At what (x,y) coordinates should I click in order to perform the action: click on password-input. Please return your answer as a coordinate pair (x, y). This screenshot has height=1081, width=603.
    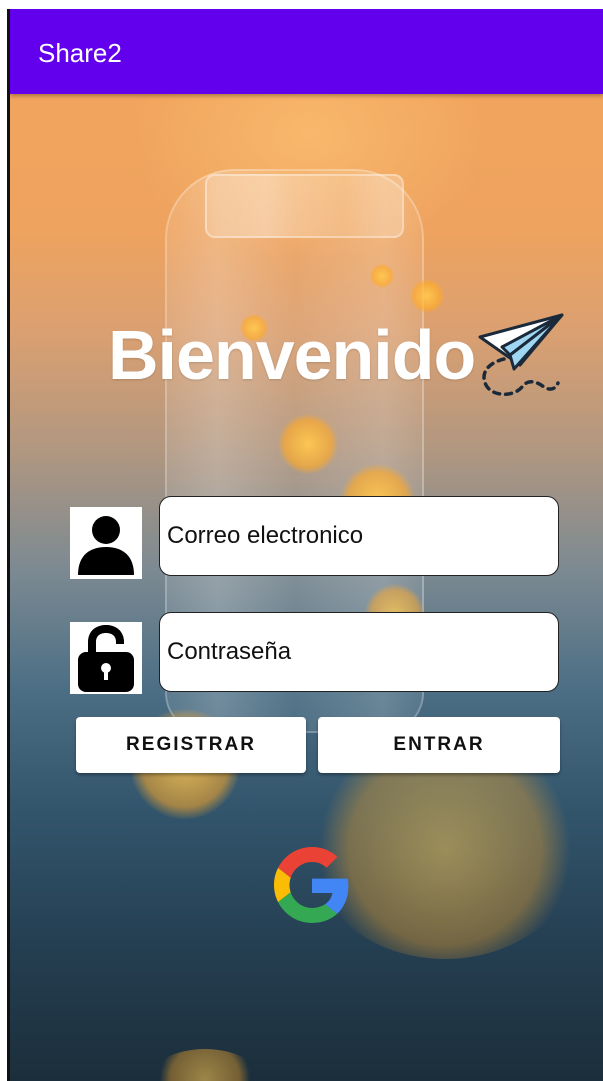
    Looking at the image, I should click on (359, 652).